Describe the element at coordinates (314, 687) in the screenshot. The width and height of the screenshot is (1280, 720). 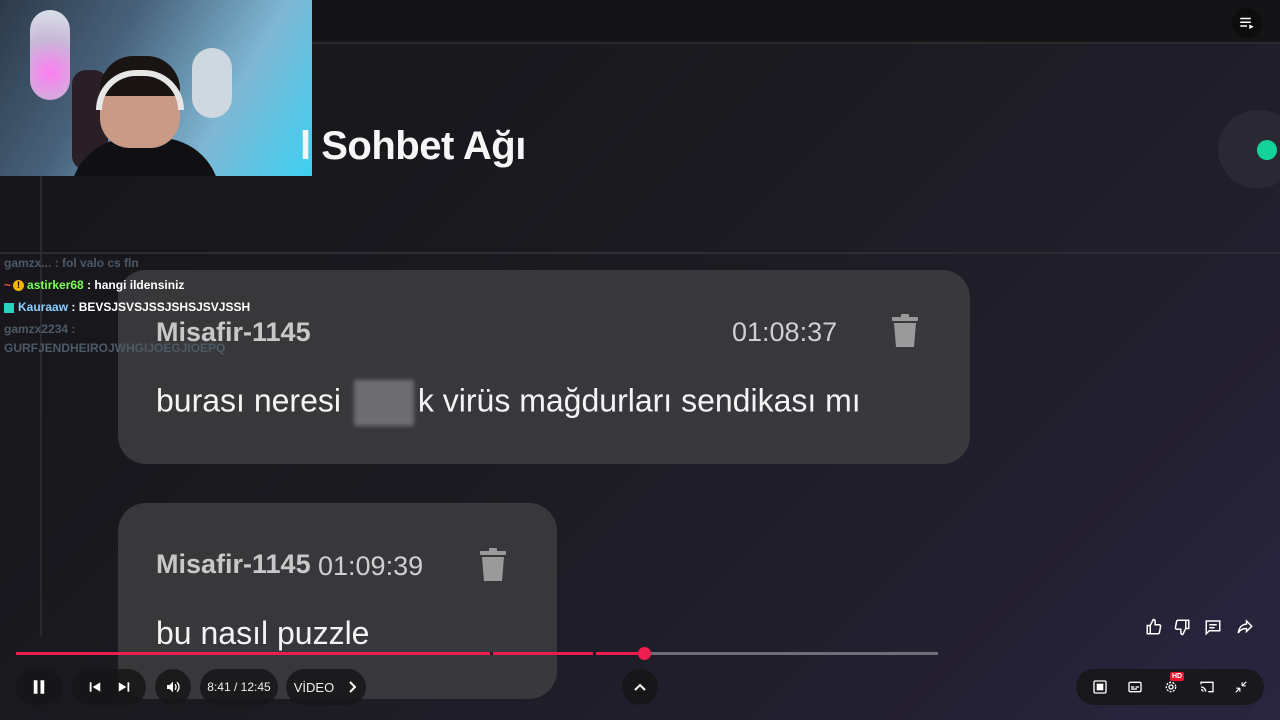
I see `chapter-label: VİDEO` at that location.